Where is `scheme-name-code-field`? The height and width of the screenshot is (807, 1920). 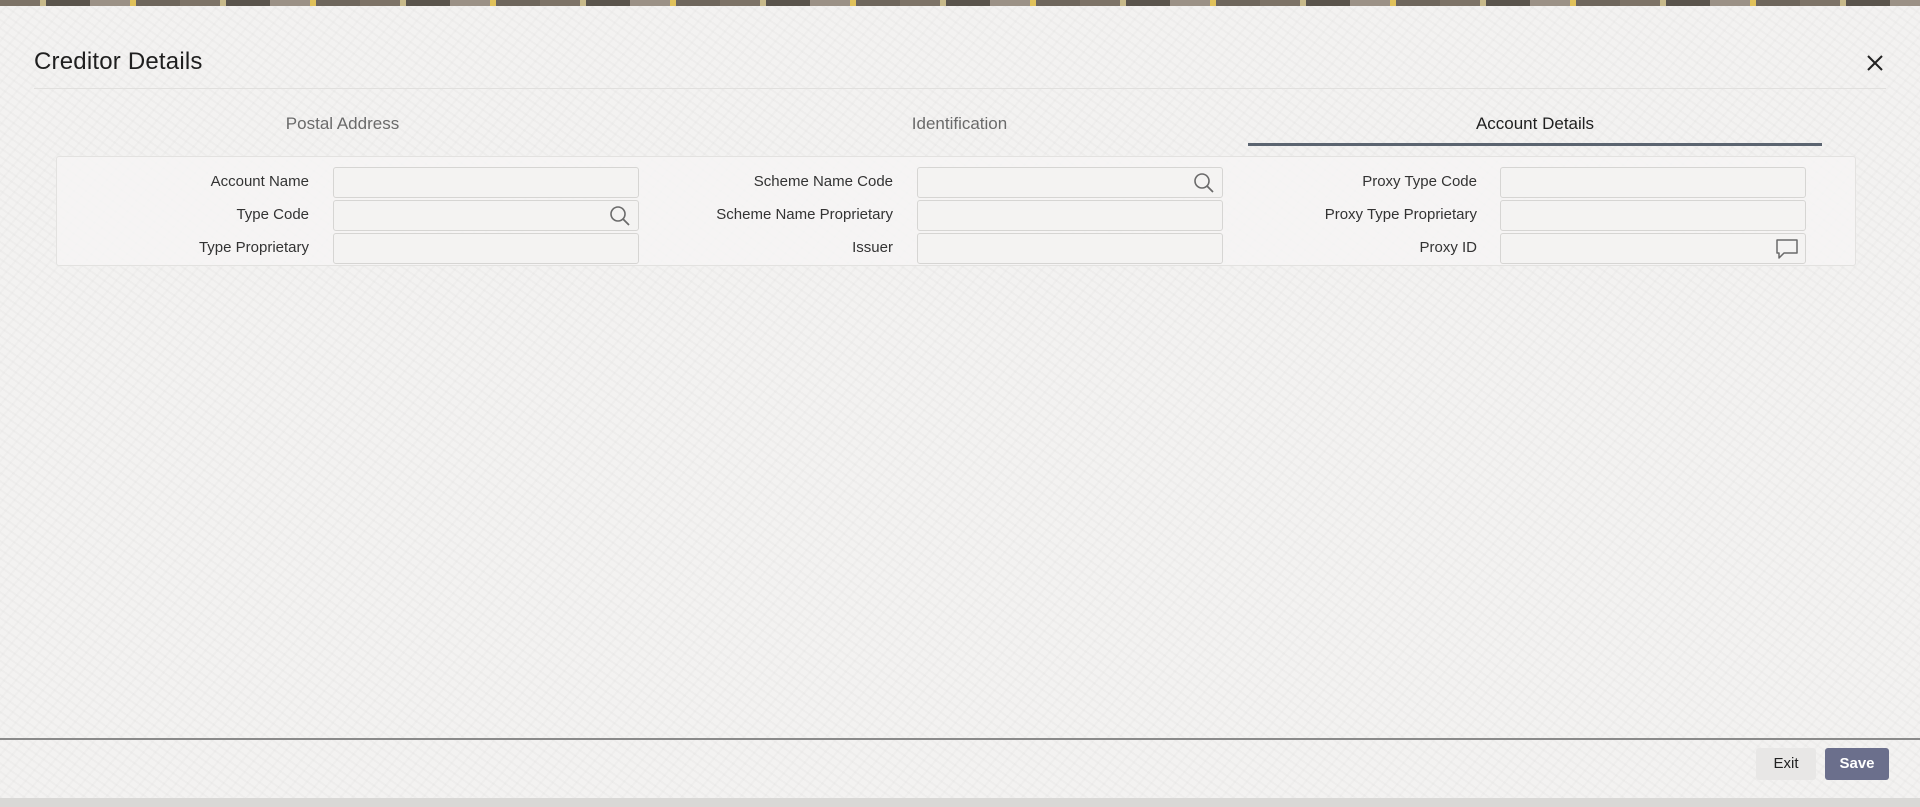 scheme-name-code-field is located at coordinates (1070, 182).